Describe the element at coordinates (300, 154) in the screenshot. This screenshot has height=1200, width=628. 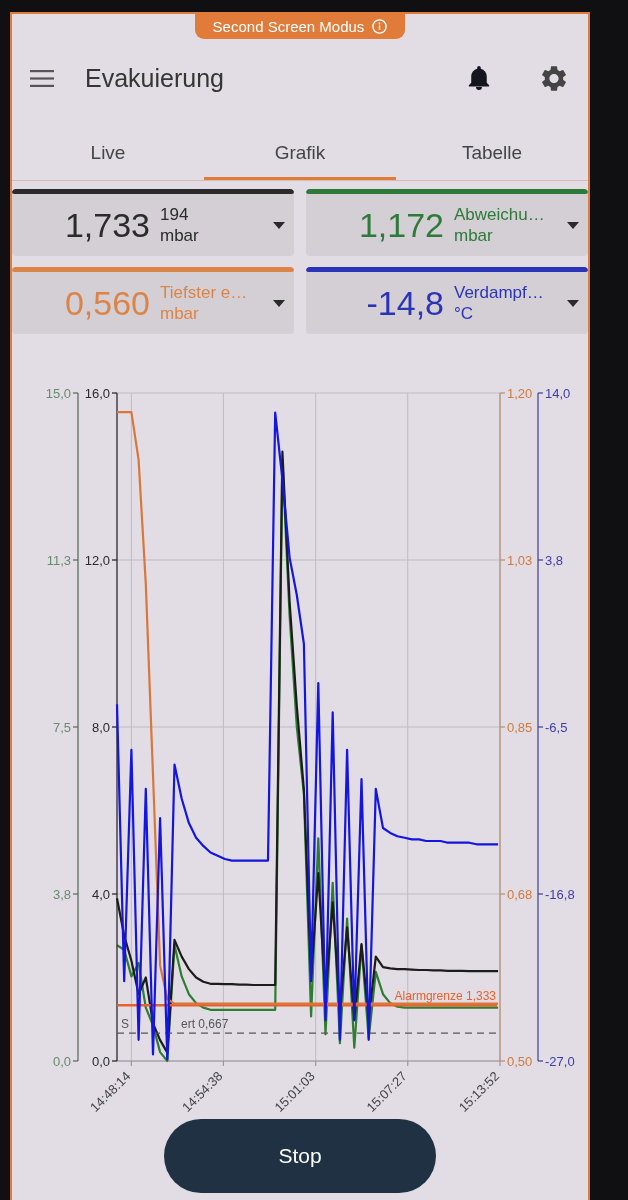
I see `tab: Grafik` at that location.